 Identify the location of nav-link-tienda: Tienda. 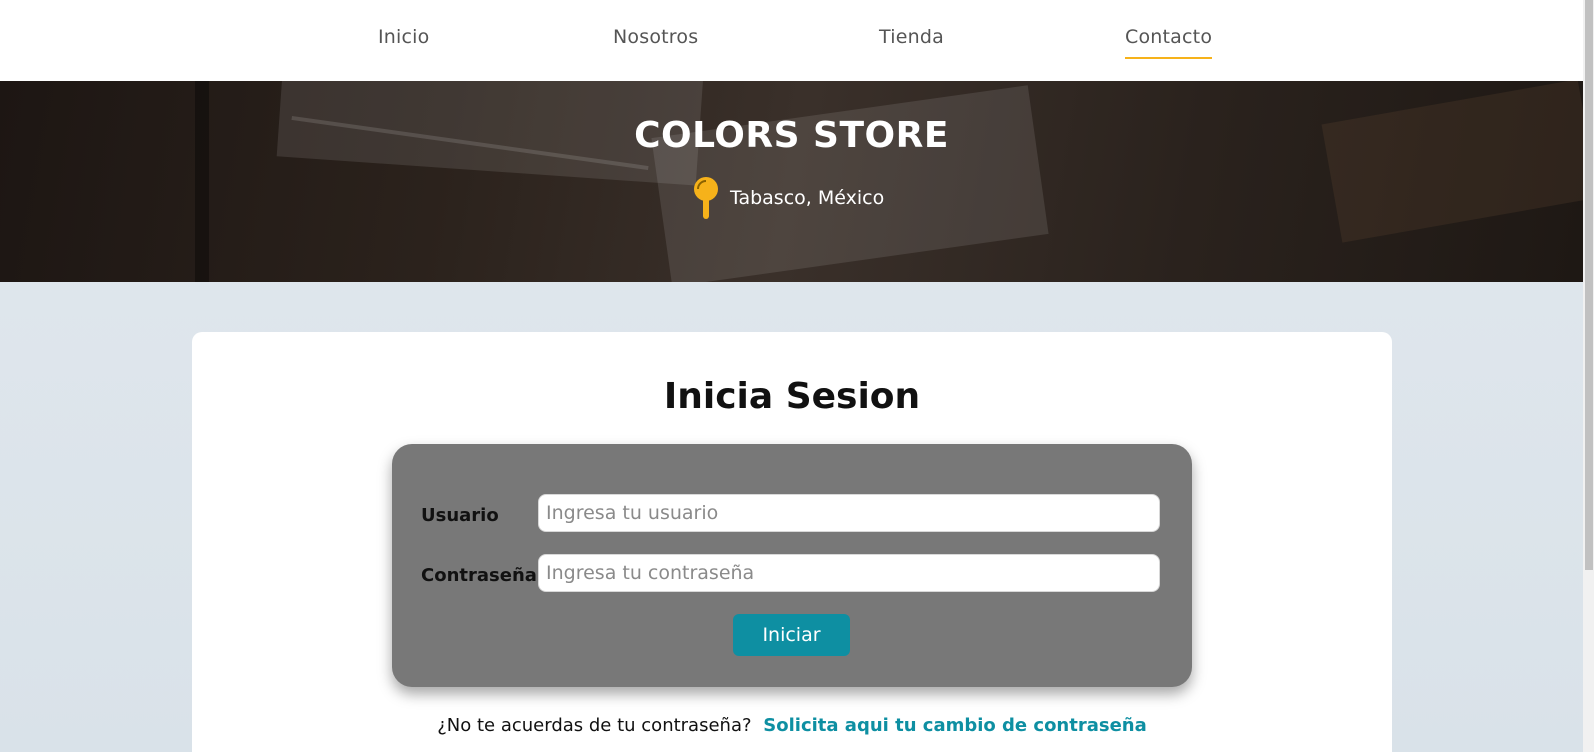
(911, 41).